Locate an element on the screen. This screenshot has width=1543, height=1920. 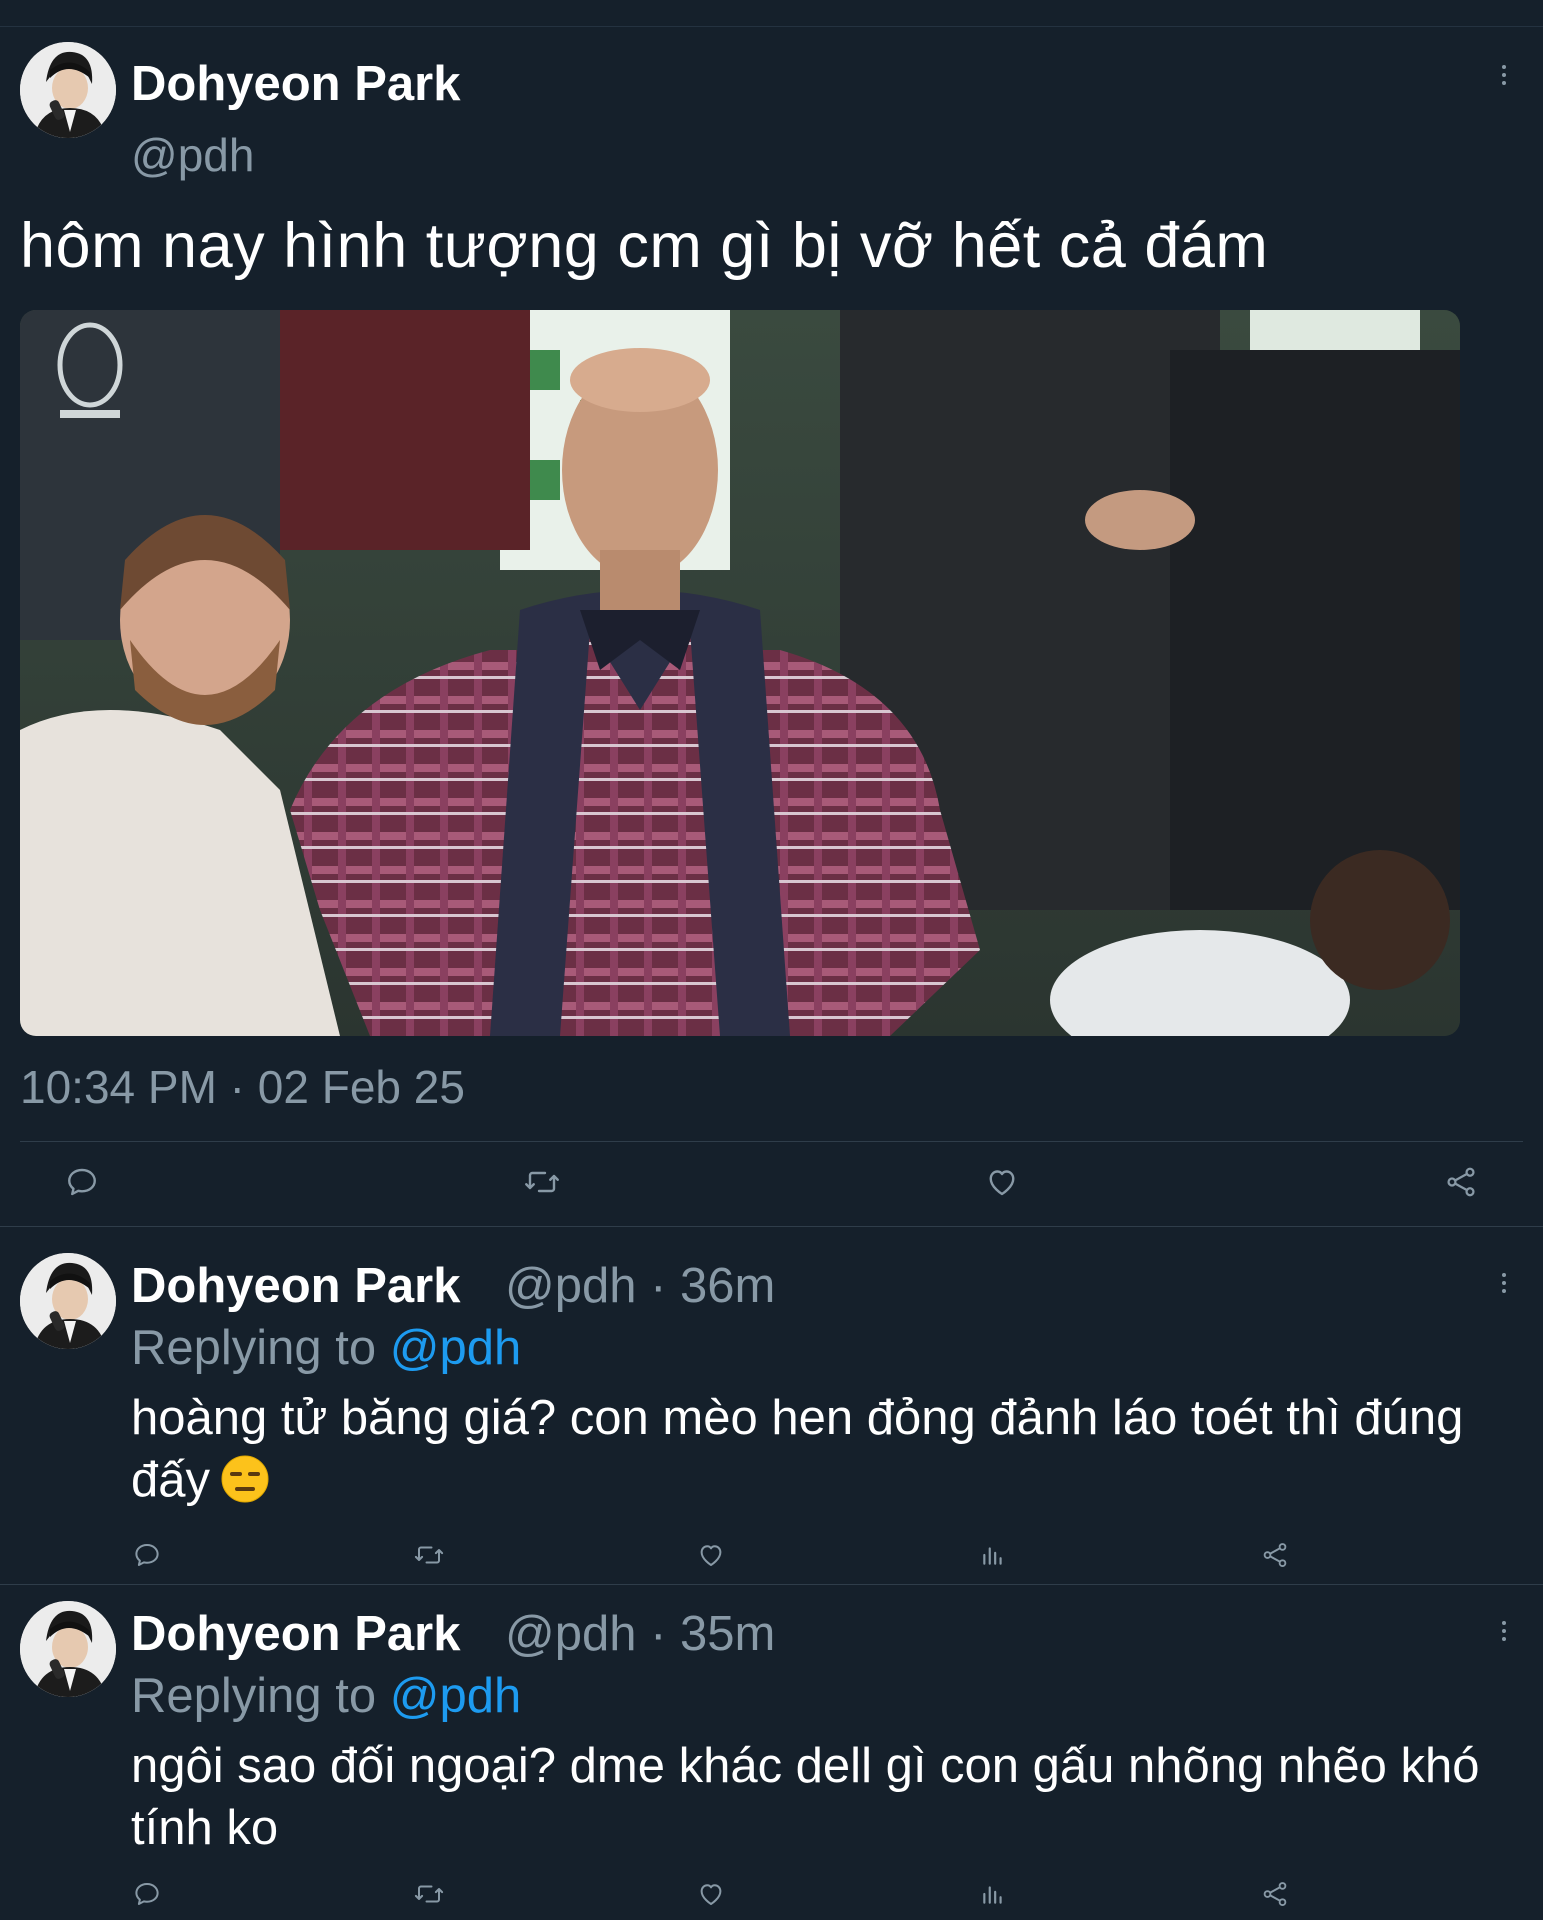
expressionless-face-emoji is located at coordinates (245, 1479).